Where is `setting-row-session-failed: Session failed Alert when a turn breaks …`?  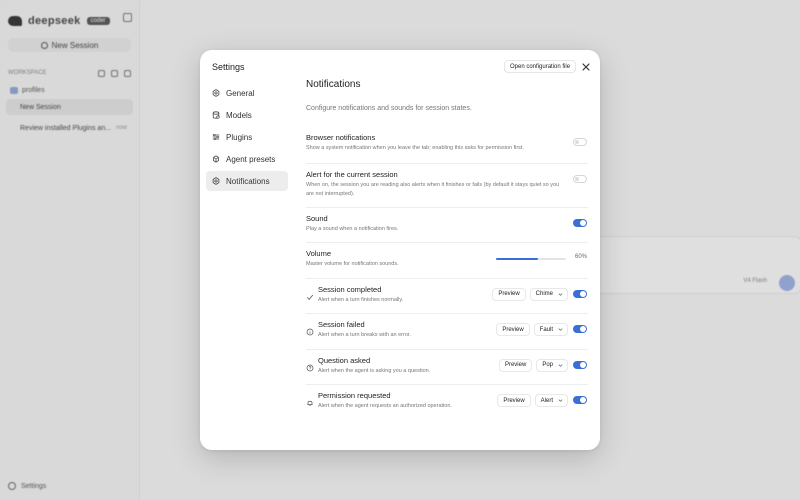
setting-row-session-failed: Session failed Alert when a turn breaks … is located at coordinates (447, 331).